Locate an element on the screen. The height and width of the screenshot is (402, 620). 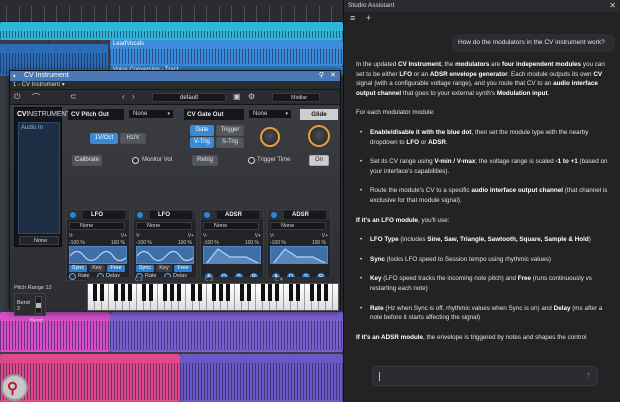
gate-out-select: None ▾ is located at coordinates (270, 114).